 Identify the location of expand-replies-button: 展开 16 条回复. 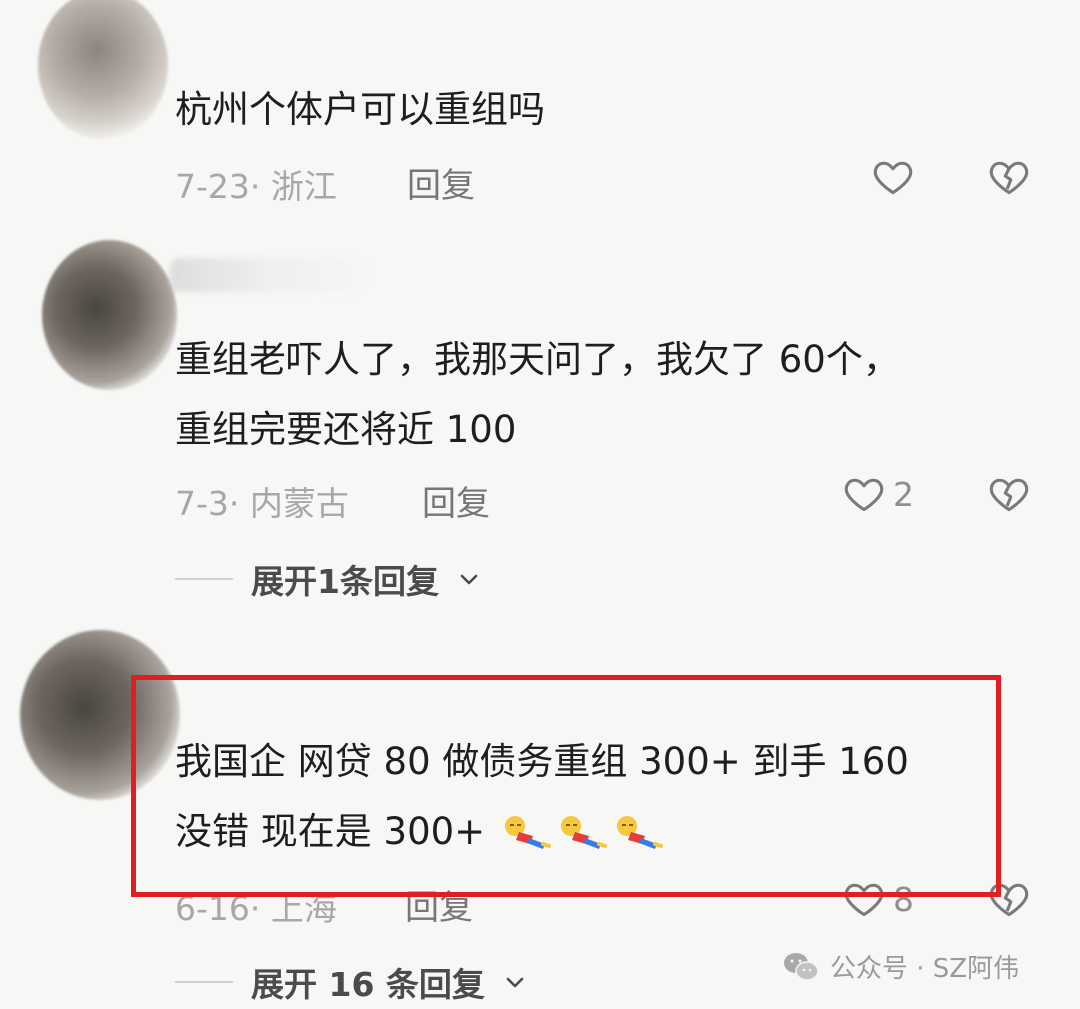
(351, 982).